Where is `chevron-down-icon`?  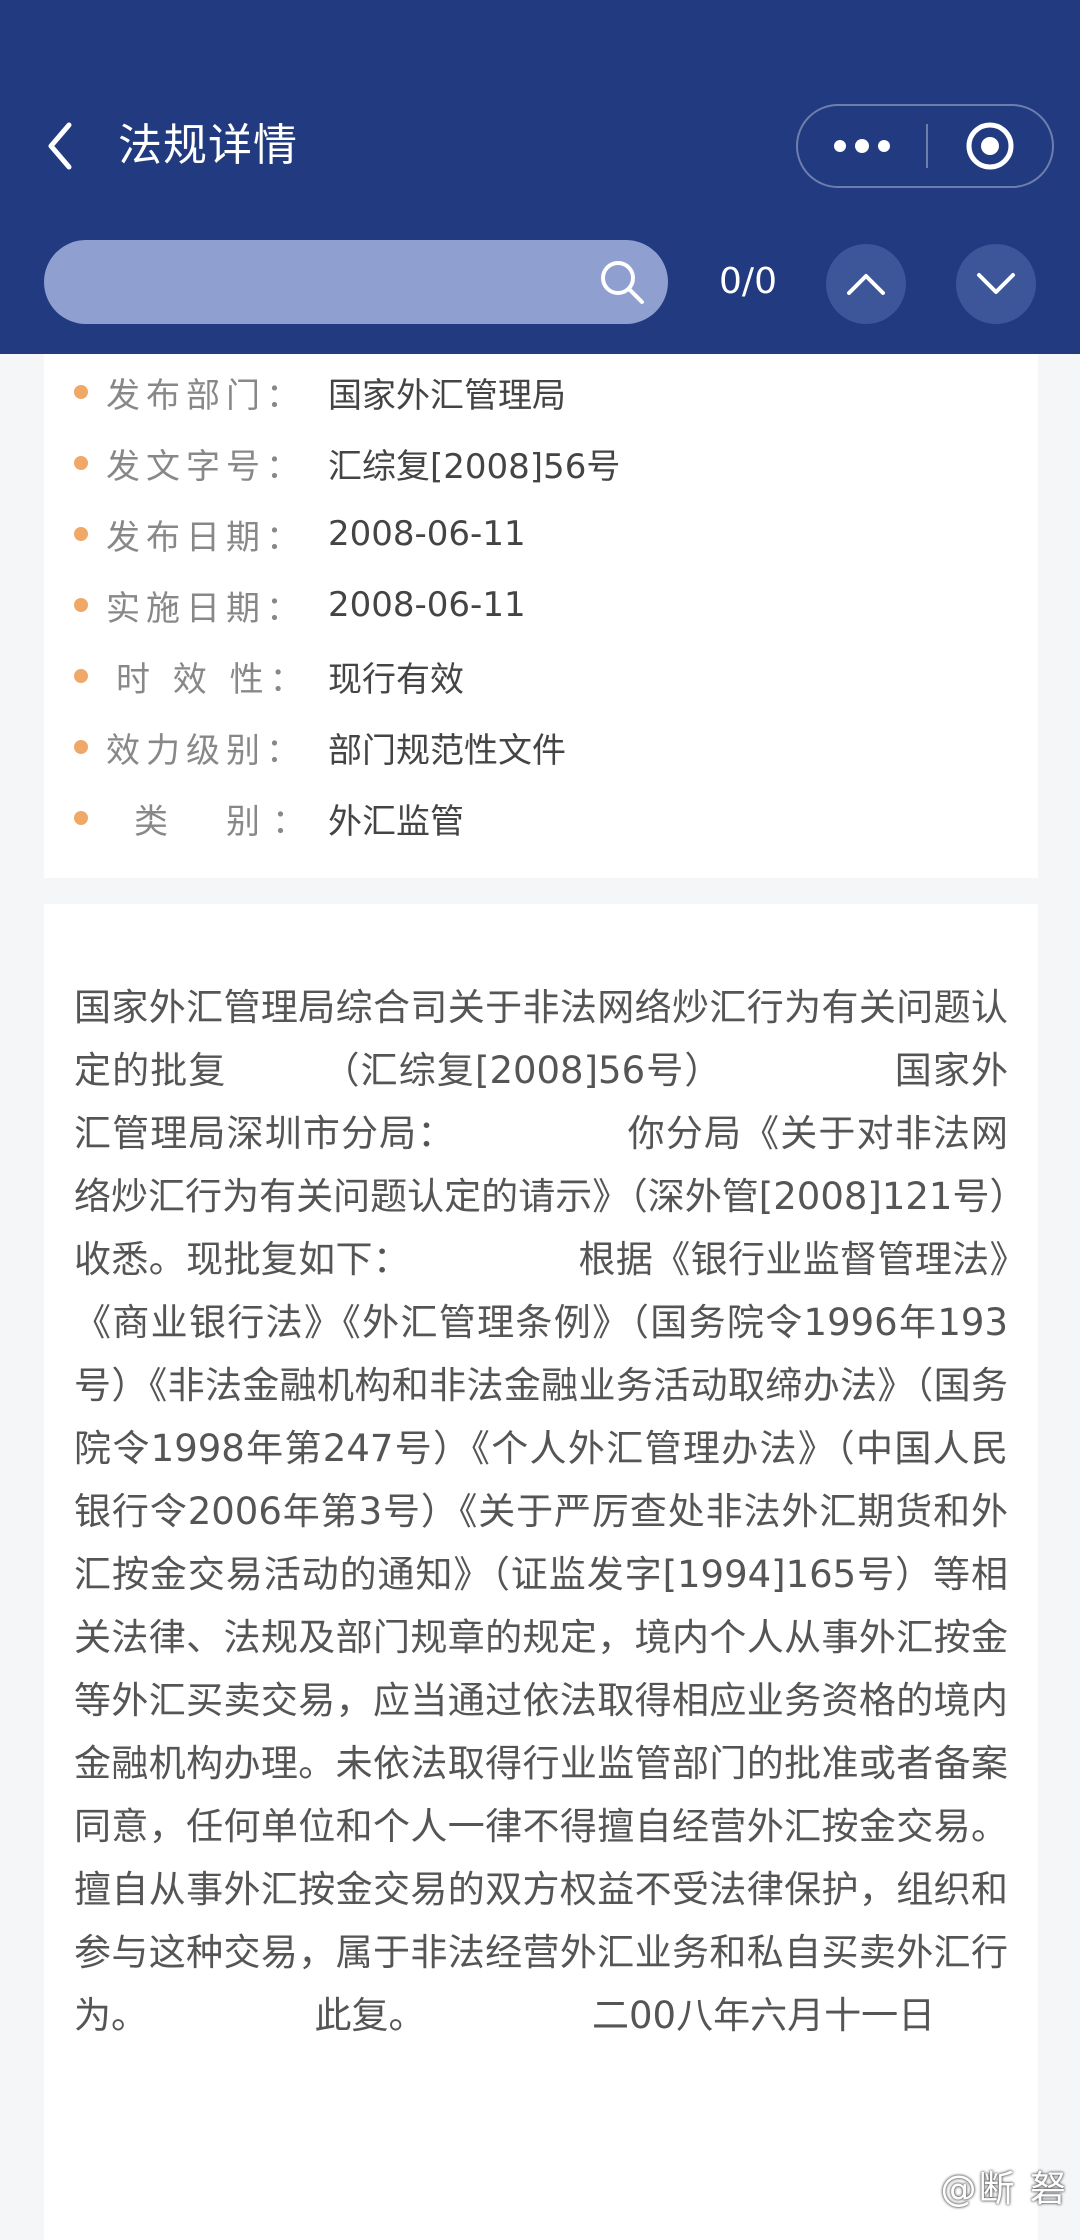
chevron-down-icon is located at coordinates (996, 283).